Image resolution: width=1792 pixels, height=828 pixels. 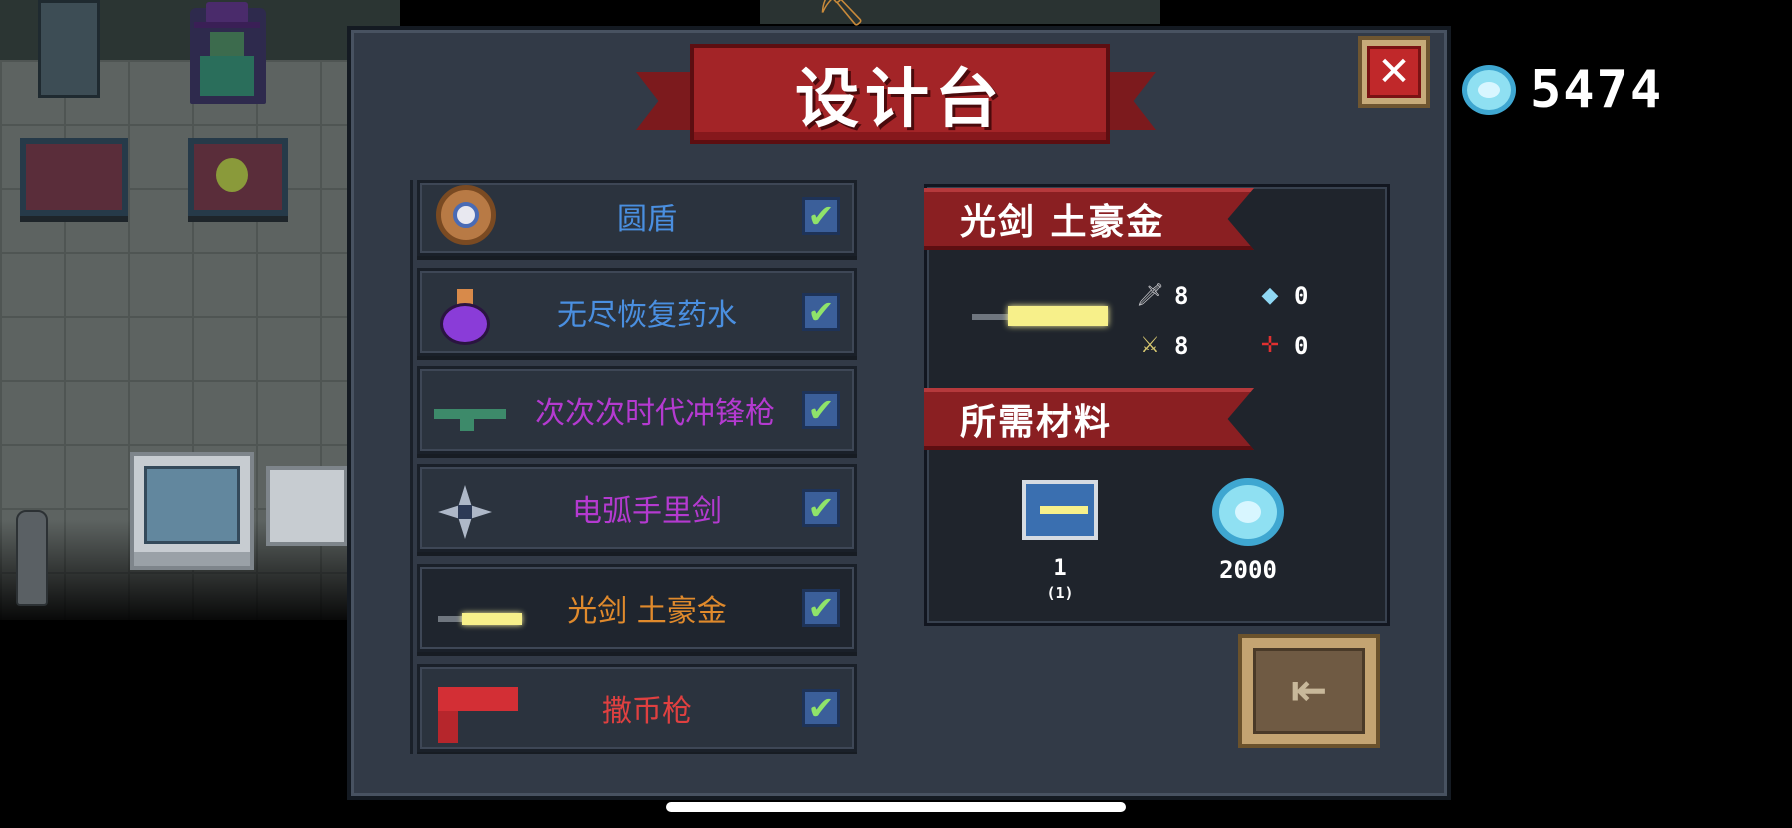 I want to click on lightsaber-icon, so click(x=475, y=608).